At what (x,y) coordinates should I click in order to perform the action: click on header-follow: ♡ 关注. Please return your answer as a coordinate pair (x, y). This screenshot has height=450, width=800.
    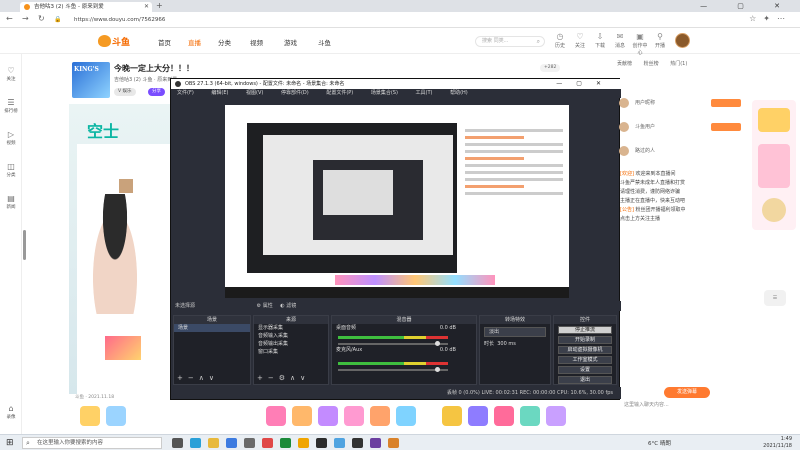
    Looking at the image, I should click on (580, 40).